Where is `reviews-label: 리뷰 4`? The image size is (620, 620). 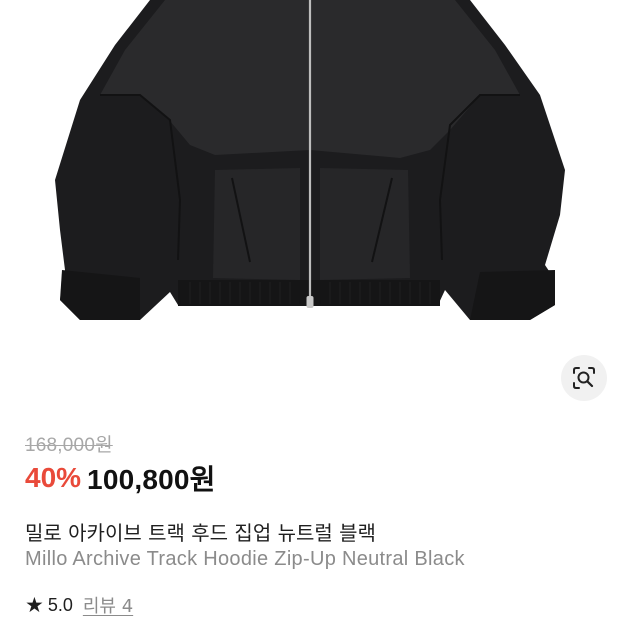
reviews-label: 리뷰 4 is located at coordinates (108, 606).